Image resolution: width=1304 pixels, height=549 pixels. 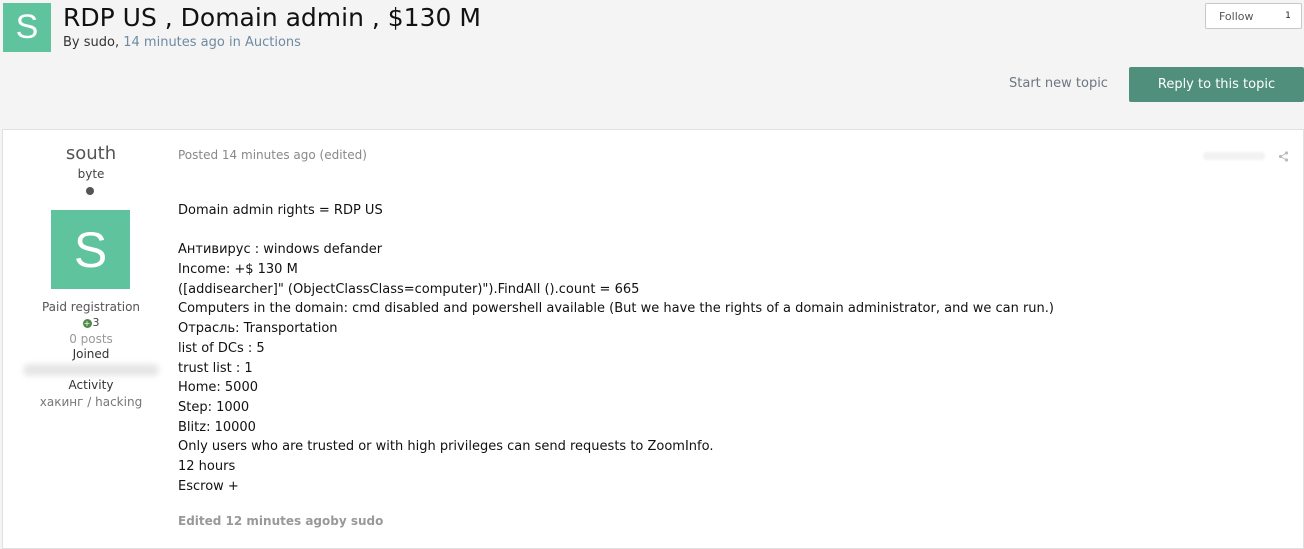 What do you see at coordinates (258, 329) in the screenshot?
I see `post-line: Отрасль: Transportation` at bounding box center [258, 329].